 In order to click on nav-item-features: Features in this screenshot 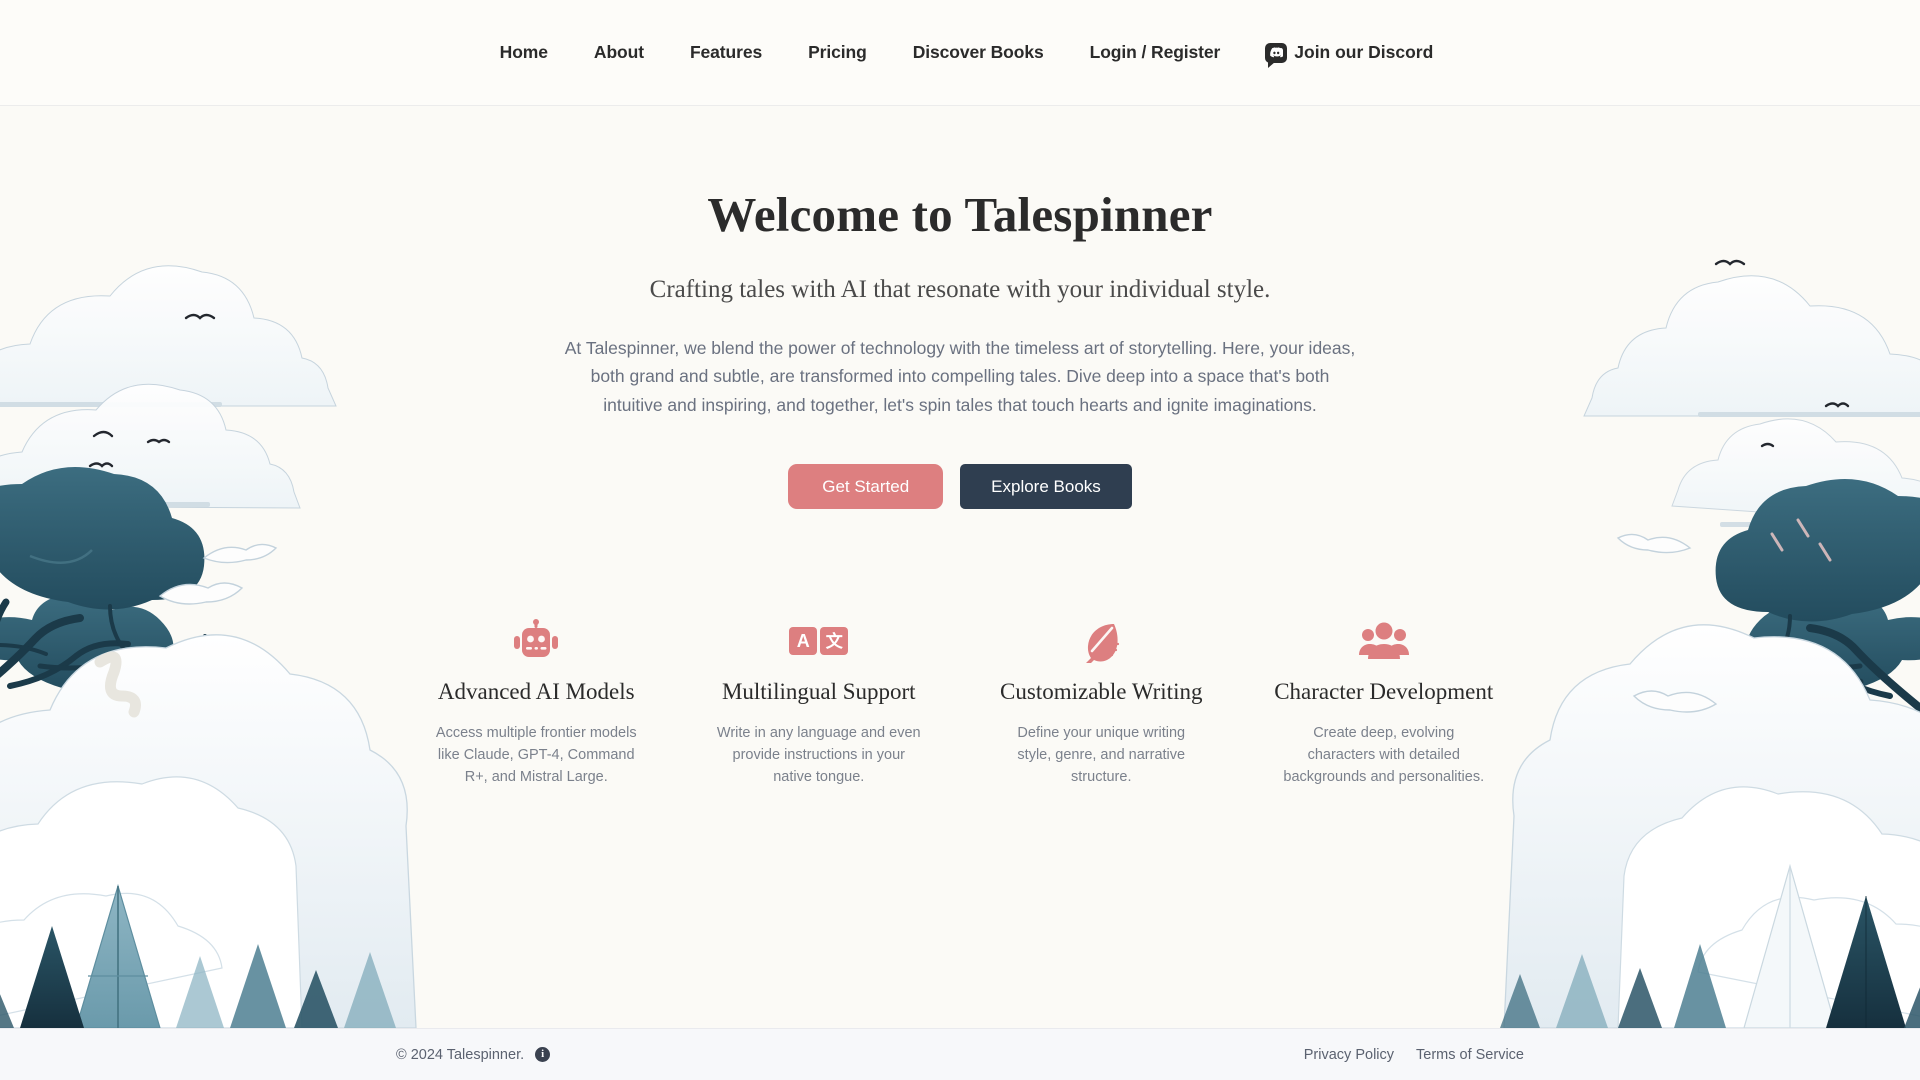, I will do `click(726, 52)`.